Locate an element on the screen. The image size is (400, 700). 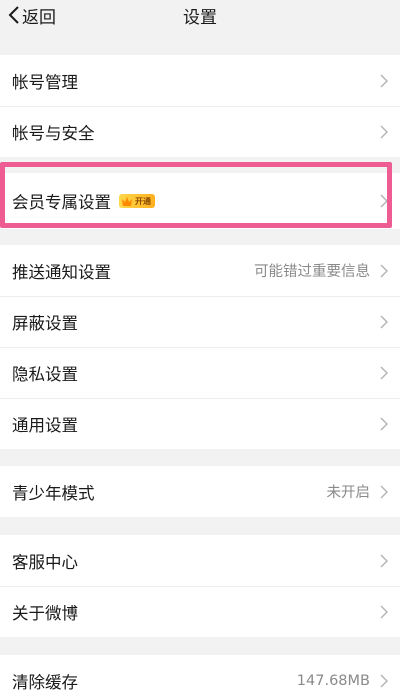
chevron-left-icon is located at coordinates (13, 15).